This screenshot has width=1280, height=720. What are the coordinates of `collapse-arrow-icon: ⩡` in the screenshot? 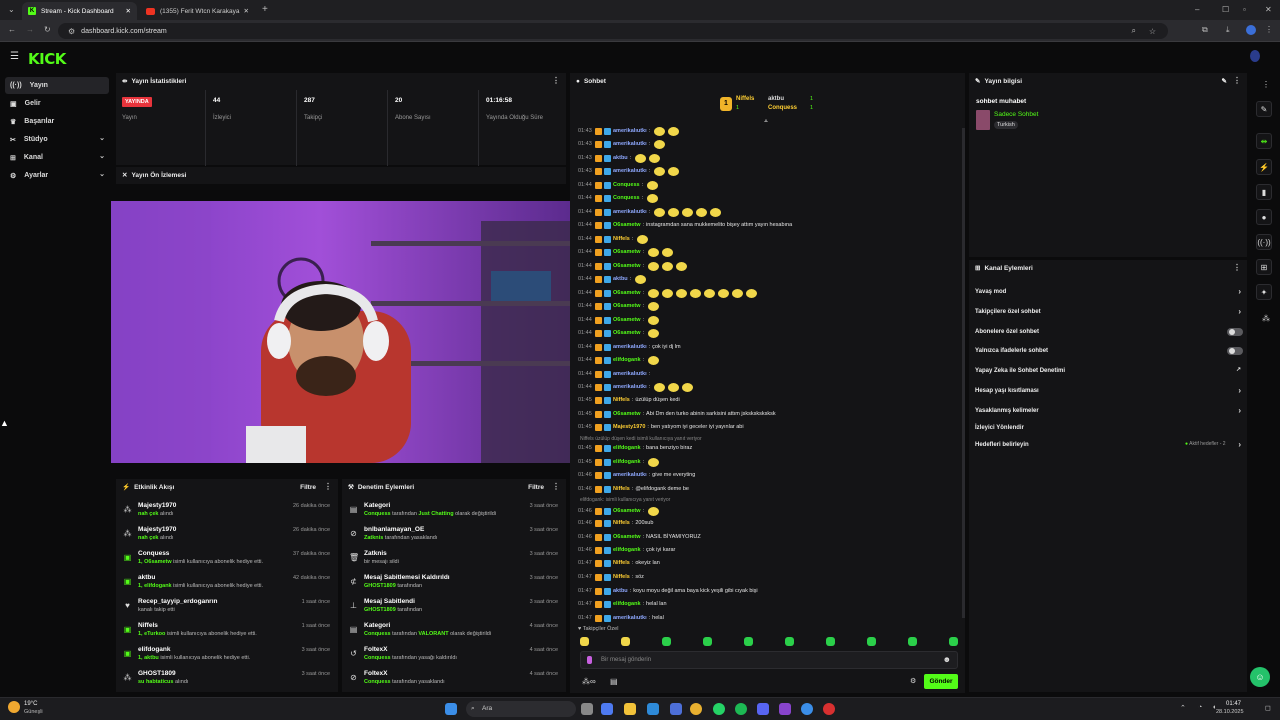 It's located at (766, 122).